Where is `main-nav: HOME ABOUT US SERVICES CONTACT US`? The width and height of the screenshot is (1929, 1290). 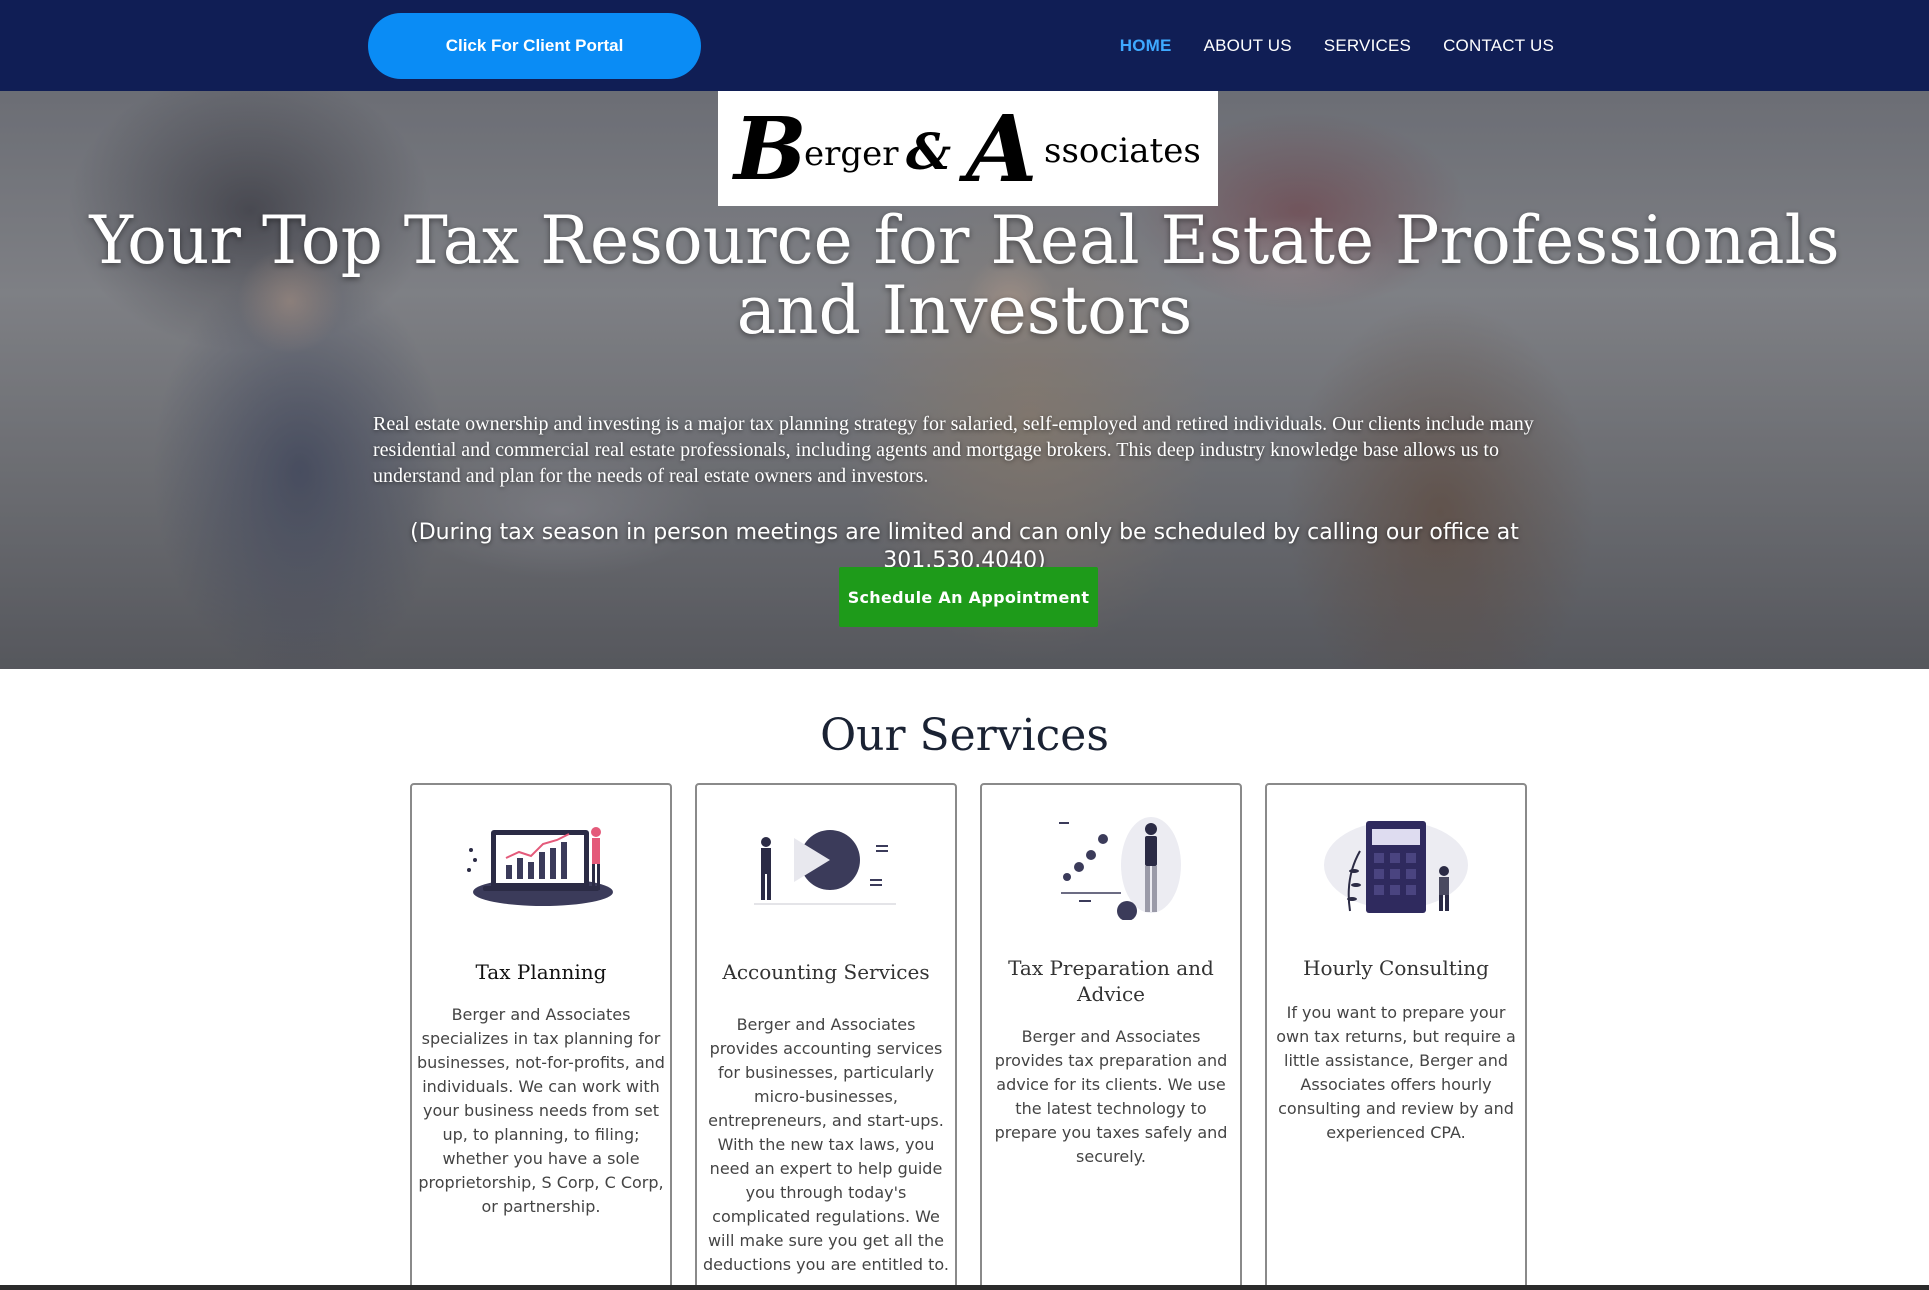 main-nav: HOME ABOUT US SERVICES CONTACT US is located at coordinates (1337, 45).